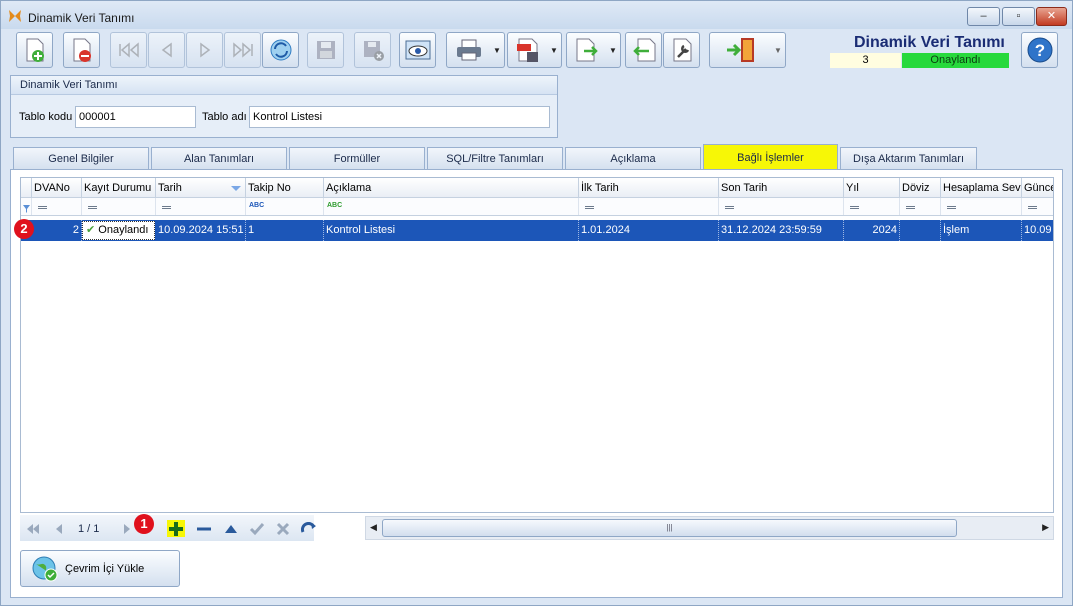 This screenshot has width=1073, height=606. I want to click on scroll-right-icon: ▶, so click(1045, 527).